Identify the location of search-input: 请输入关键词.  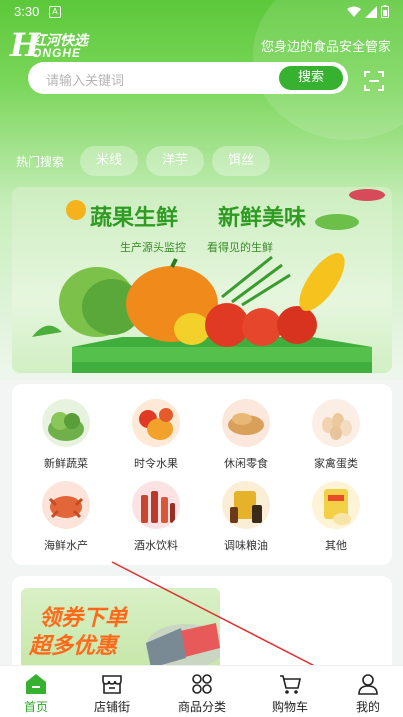
(85, 79).